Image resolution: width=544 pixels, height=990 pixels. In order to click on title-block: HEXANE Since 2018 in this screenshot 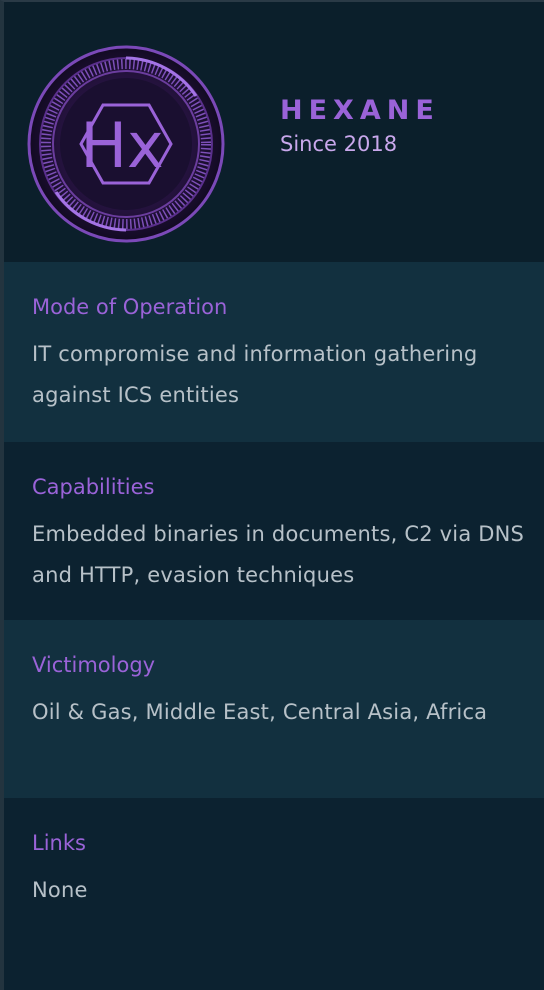, I will do `click(360, 126)`.